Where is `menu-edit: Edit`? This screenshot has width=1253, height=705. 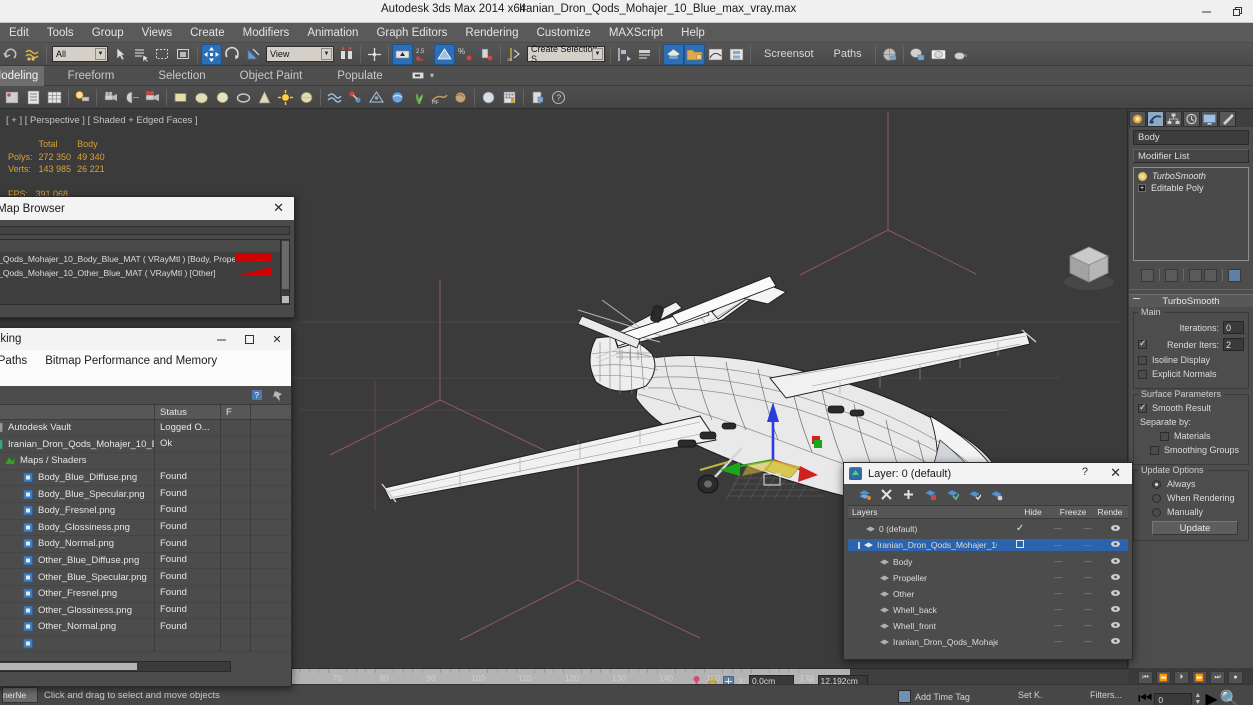 menu-edit: Edit is located at coordinates (19, 33).